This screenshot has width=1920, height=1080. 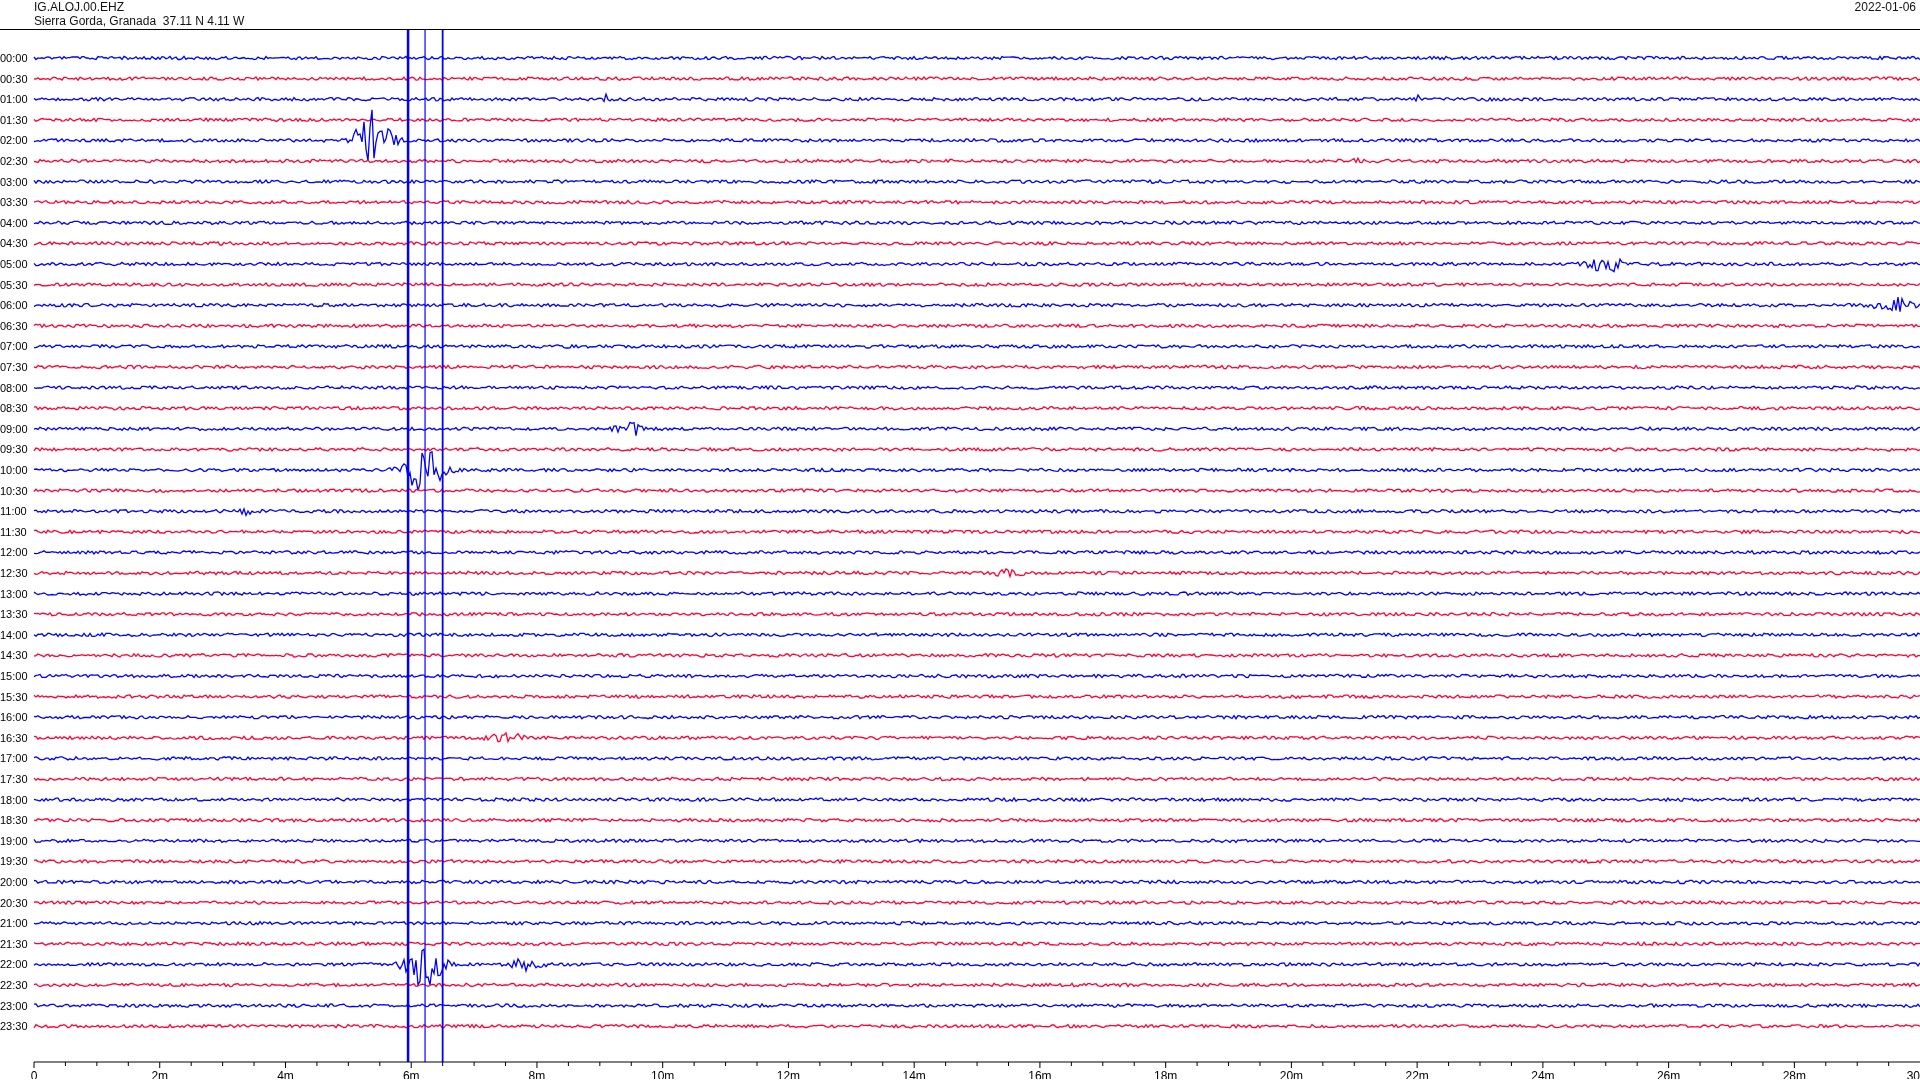 What do you see at coordinates (14, 119) in the screenshot?
I see `hour-label: 01:30` at bounding box center [14, 119].